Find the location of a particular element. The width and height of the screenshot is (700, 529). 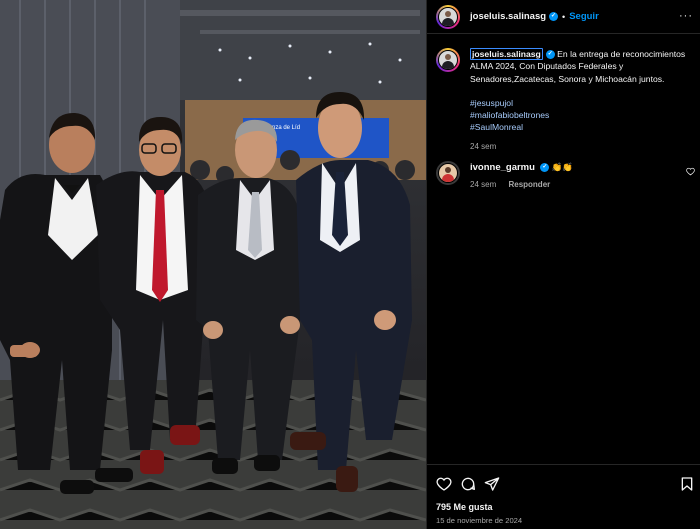

comment-like-heart-icon is located at coordinates (690, 171).